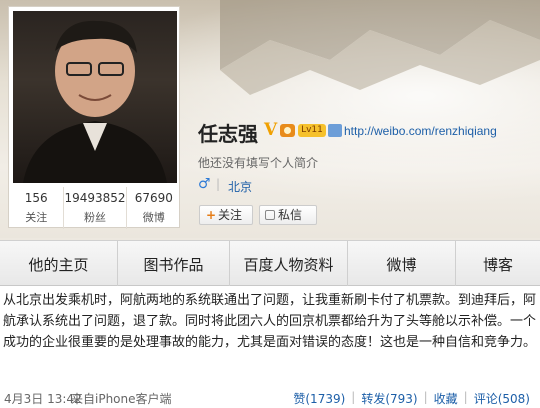 The image size is (540, 408). I want to click on stat-value: 156, so click(36, 198).